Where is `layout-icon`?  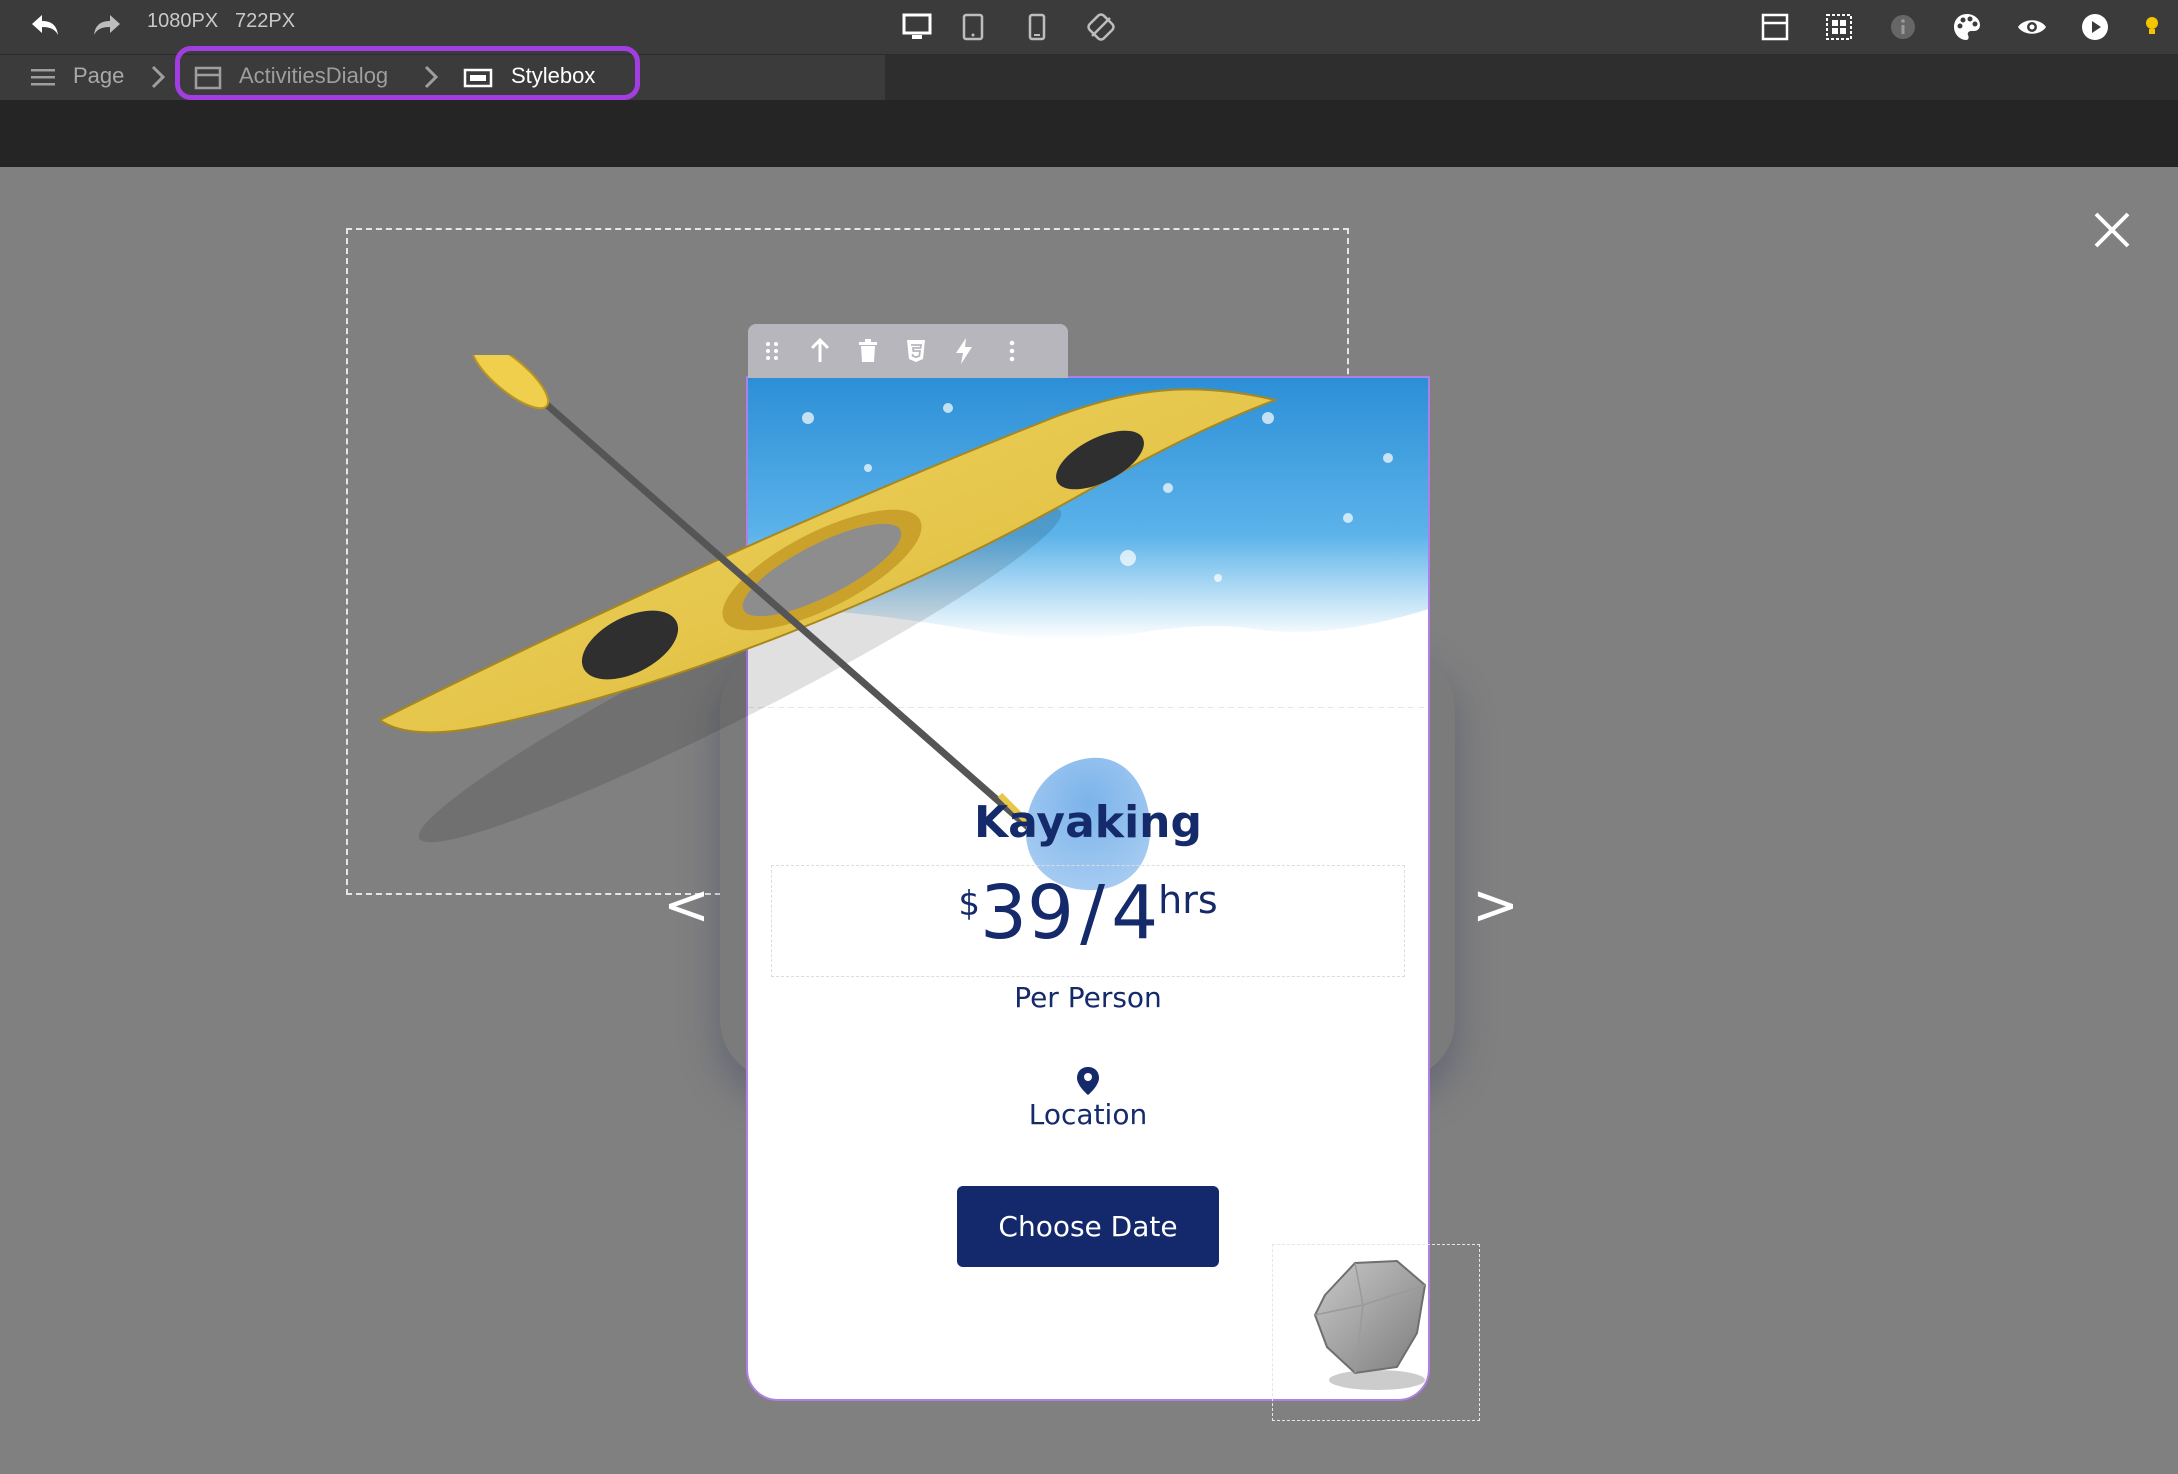
layout-icon is located at coordinates (1775, 27).